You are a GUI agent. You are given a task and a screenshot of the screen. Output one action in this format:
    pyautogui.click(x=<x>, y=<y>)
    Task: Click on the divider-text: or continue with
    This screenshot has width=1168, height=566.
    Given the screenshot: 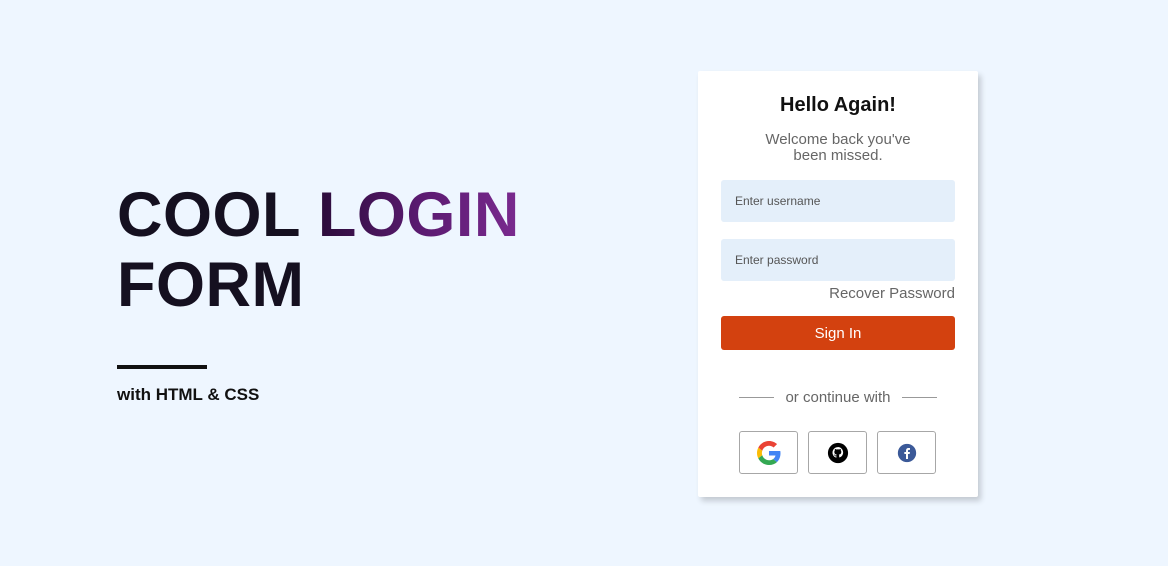 What is the action you would take?
    pyautogui.click(x=838, y=397)
    